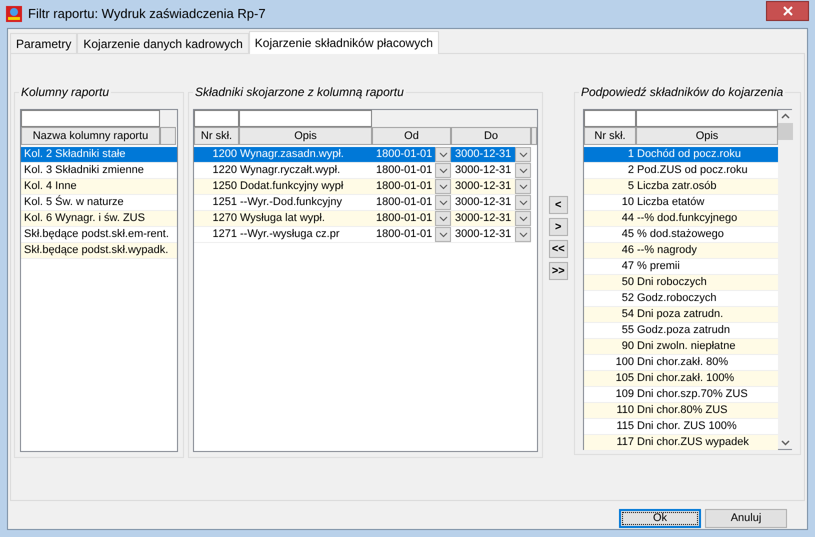  What do you see at coordinates (627, 330) in the screenshot?
I see `table-cell-text: 55` at bounding box center [627, 330].